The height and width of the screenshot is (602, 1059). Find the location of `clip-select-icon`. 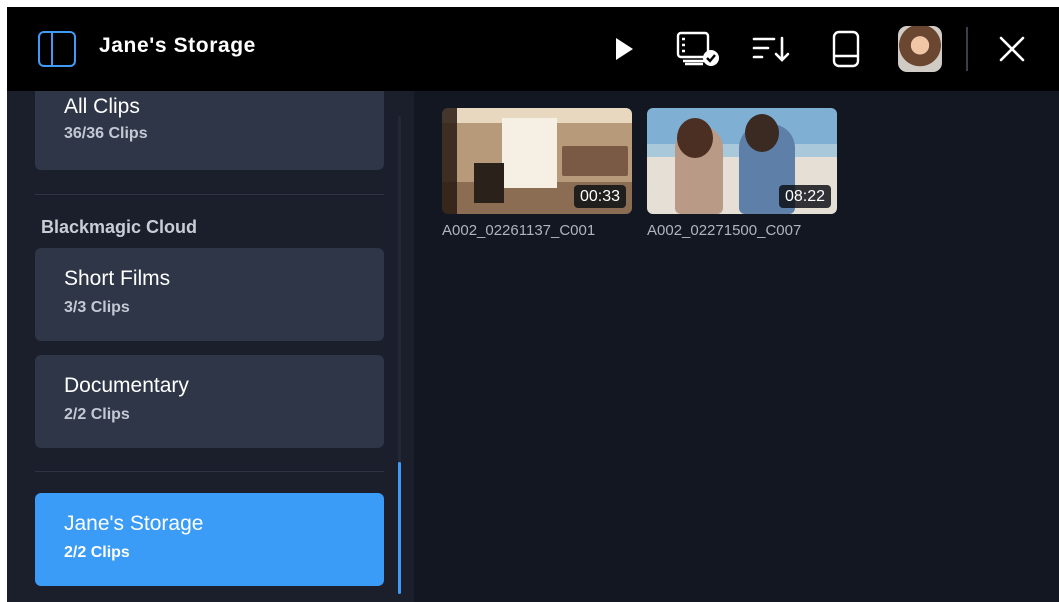

clip-select-icon is located at coordinates (698, 49).